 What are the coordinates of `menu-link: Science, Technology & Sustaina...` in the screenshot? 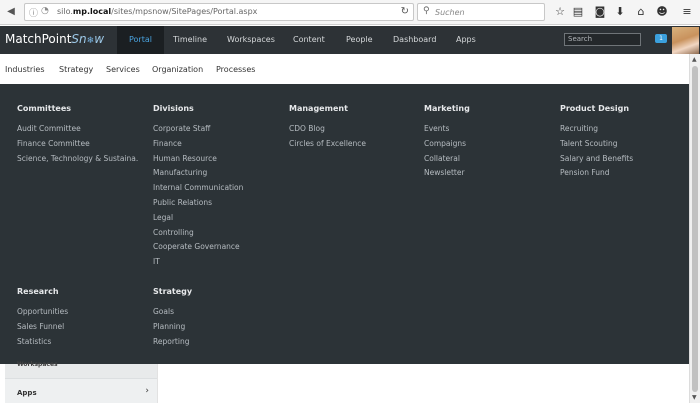 It's located at (78, 159).